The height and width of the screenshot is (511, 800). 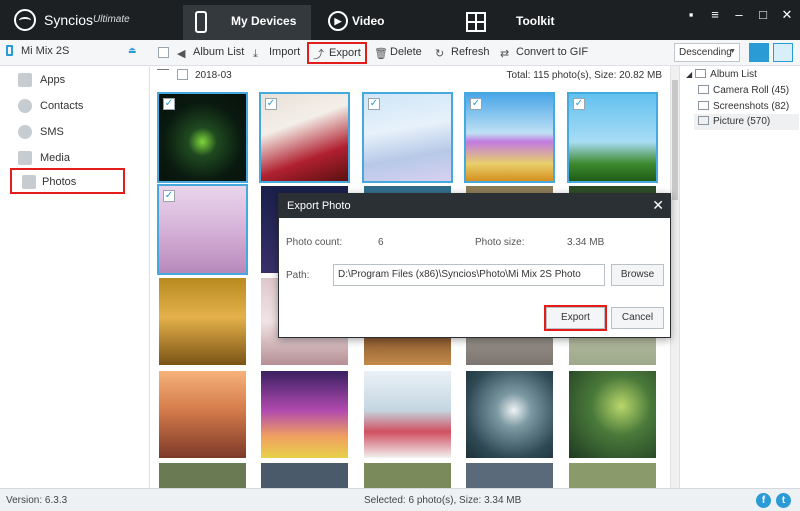 I want to click on convert-gif-button: ⇄ Convert to GIF, so click(x=544, y=53).